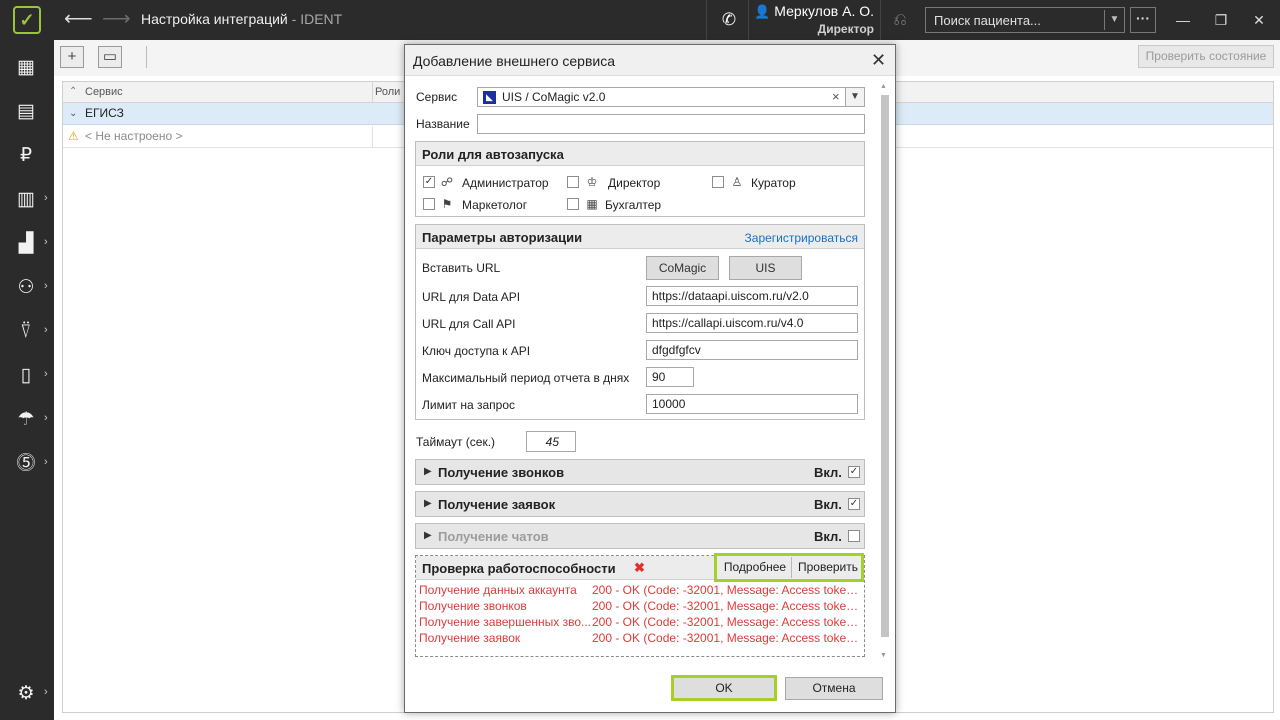 The height and width of the screenshot is (720, 1280). Describe the element at coordinates (900, 20) in the screenshot. I see `history-back-icon: ⎌` at that location.